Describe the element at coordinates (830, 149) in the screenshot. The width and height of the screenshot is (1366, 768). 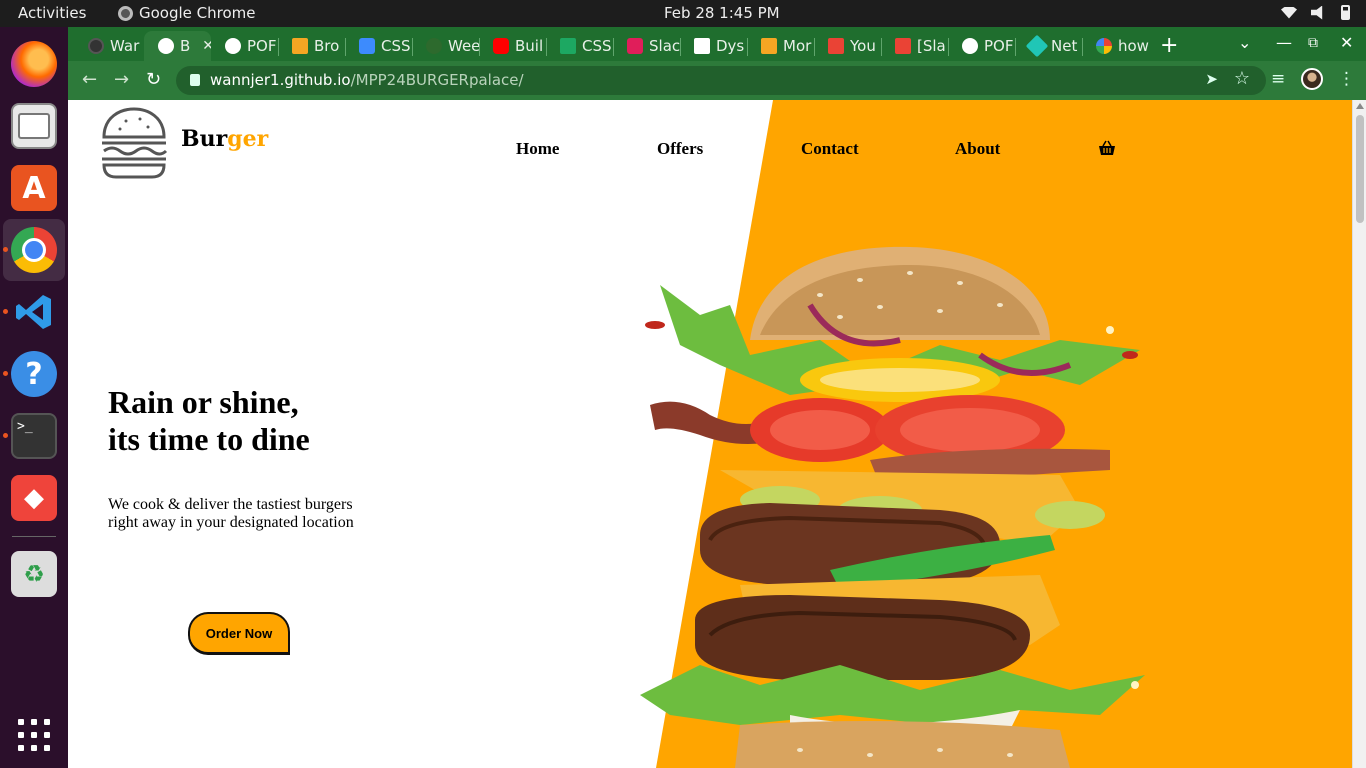
I see `nav-contact: Contact` at that location.